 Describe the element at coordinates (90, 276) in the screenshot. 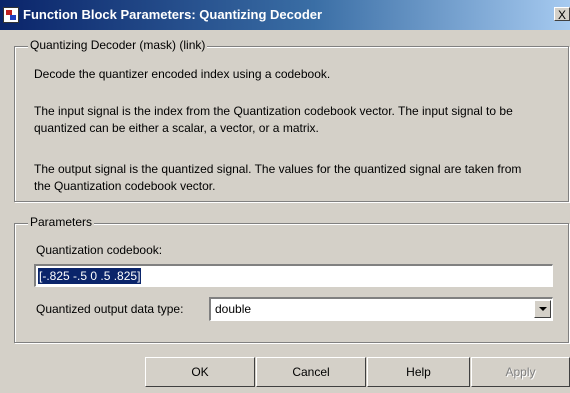

I see `codebook-value: [-.825 -.5 0 .5 .825]` at that location.